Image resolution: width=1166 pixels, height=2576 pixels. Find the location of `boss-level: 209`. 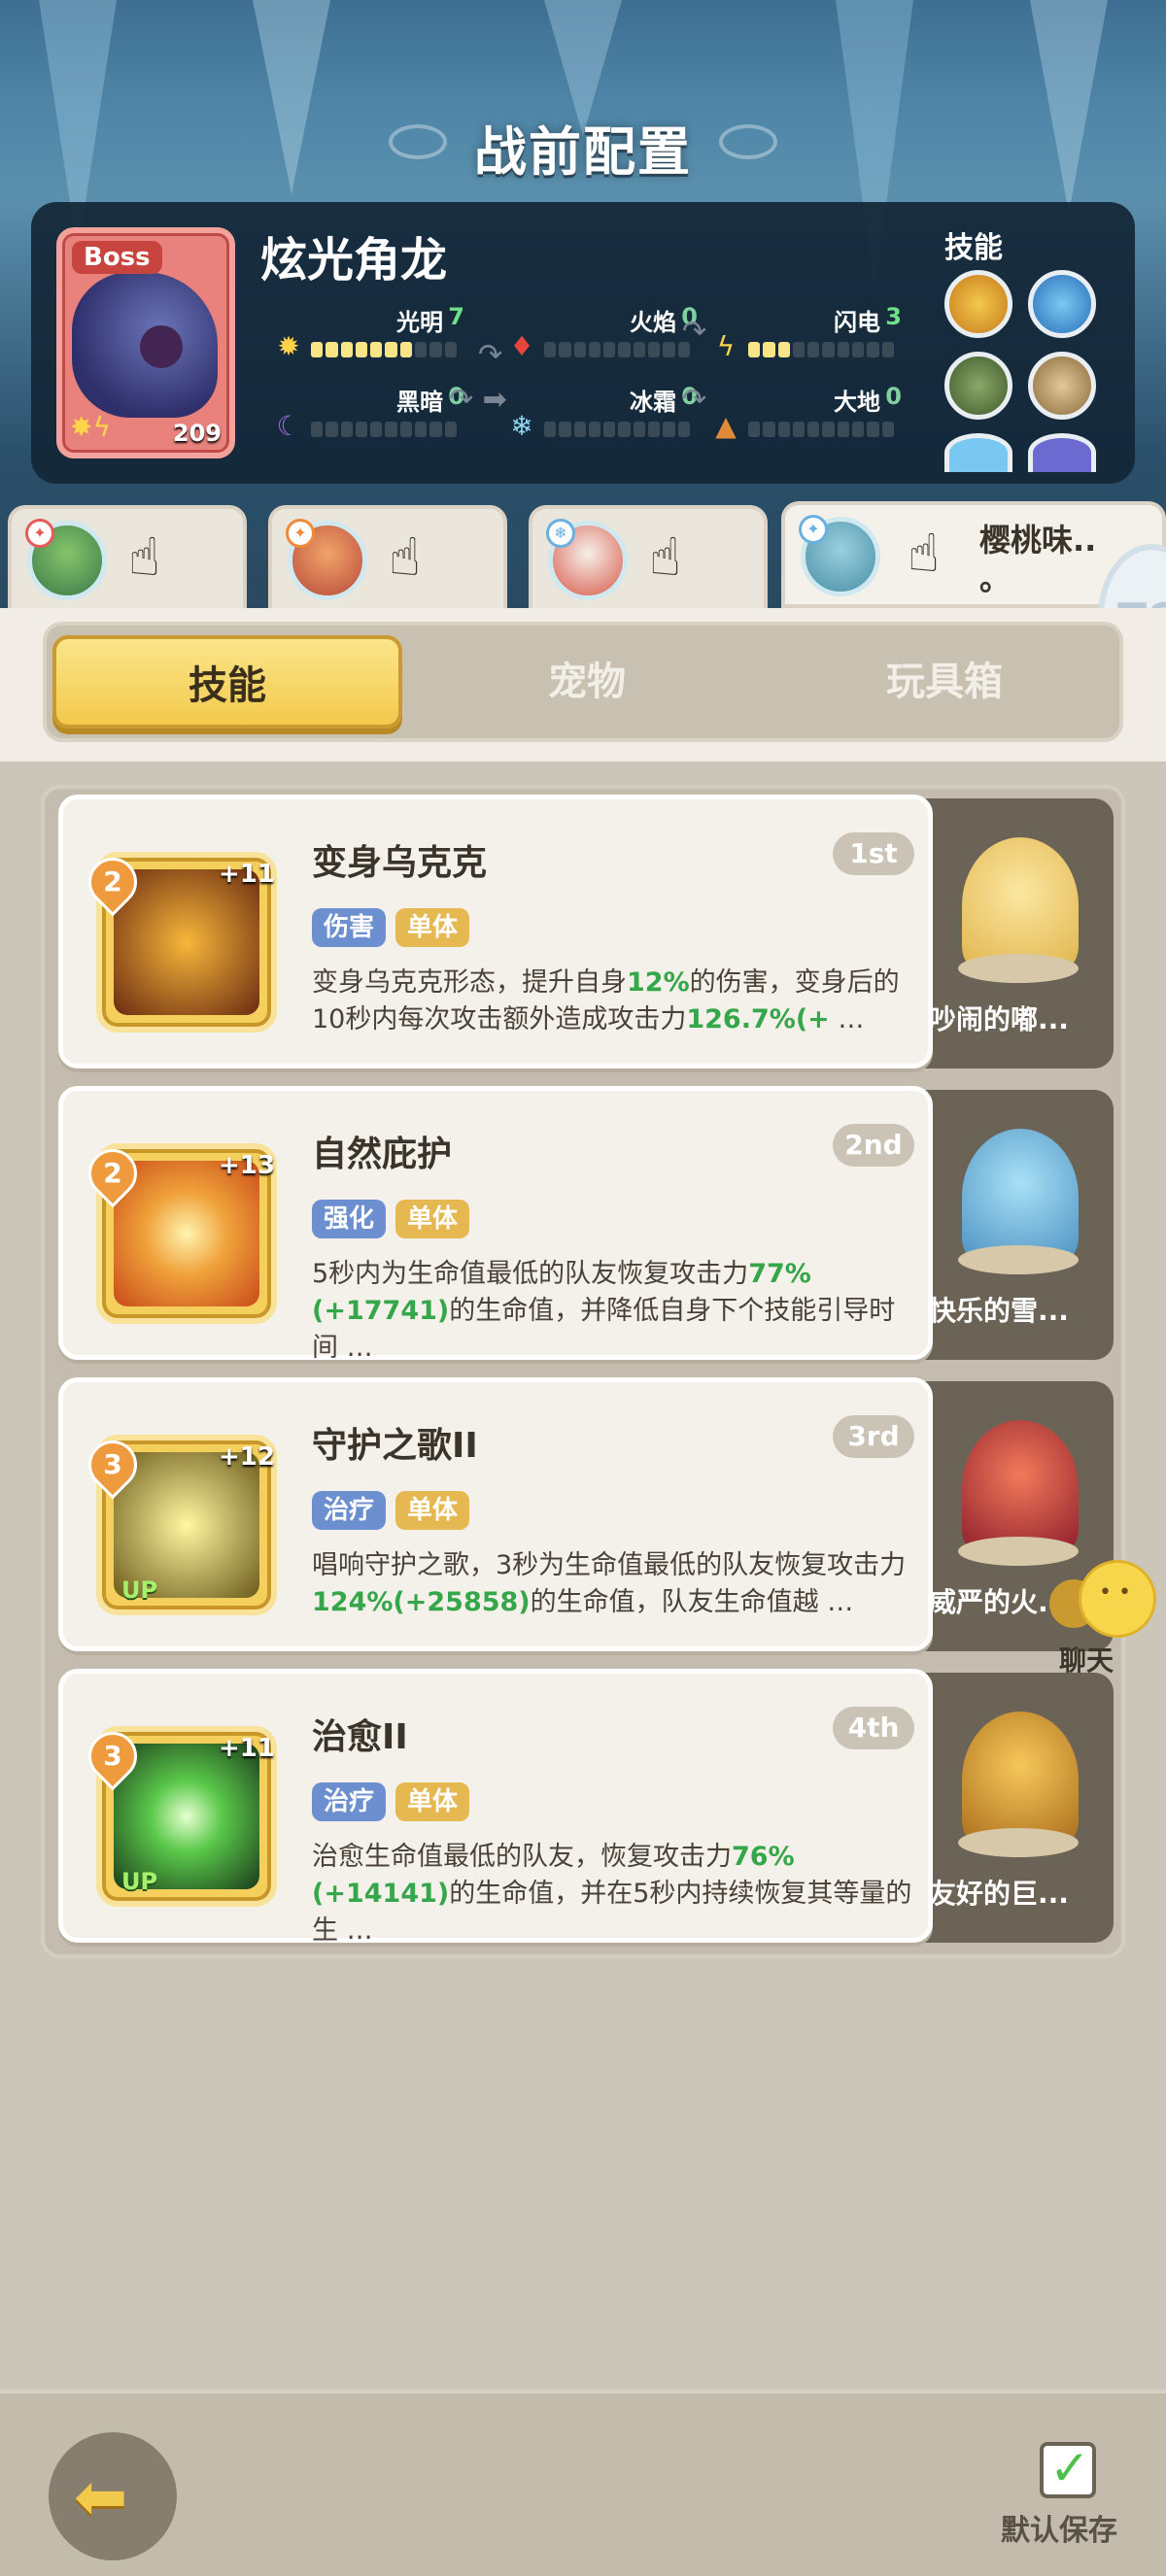

boss-level: 209 is located at coordinates (197, 433).